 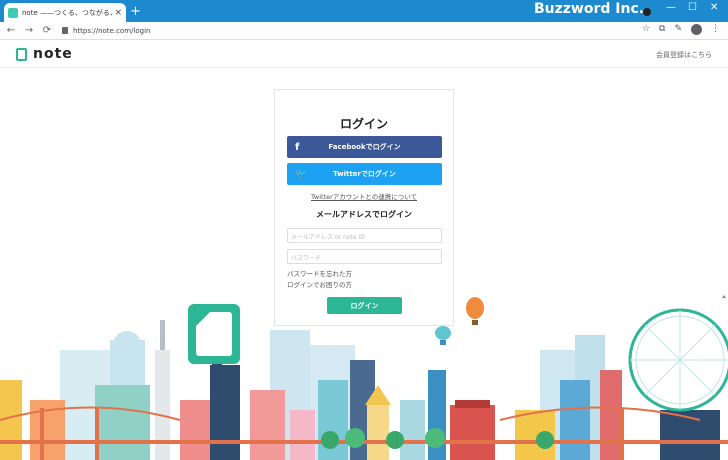 I want to click on url-field: https://note.com/login, so click(x=106, y=31).